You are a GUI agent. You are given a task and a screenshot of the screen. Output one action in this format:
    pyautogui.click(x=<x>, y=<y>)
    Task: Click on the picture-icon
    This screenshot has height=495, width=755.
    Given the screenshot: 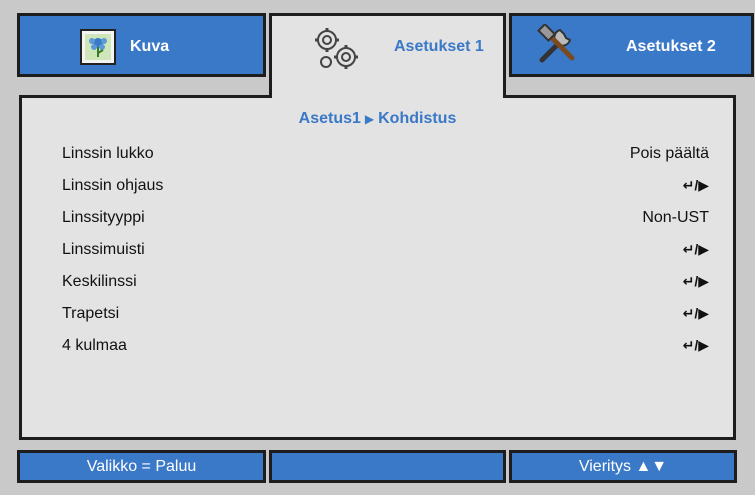 What is the action you would take?
    pyautogui.click(x=98, y=49)
    